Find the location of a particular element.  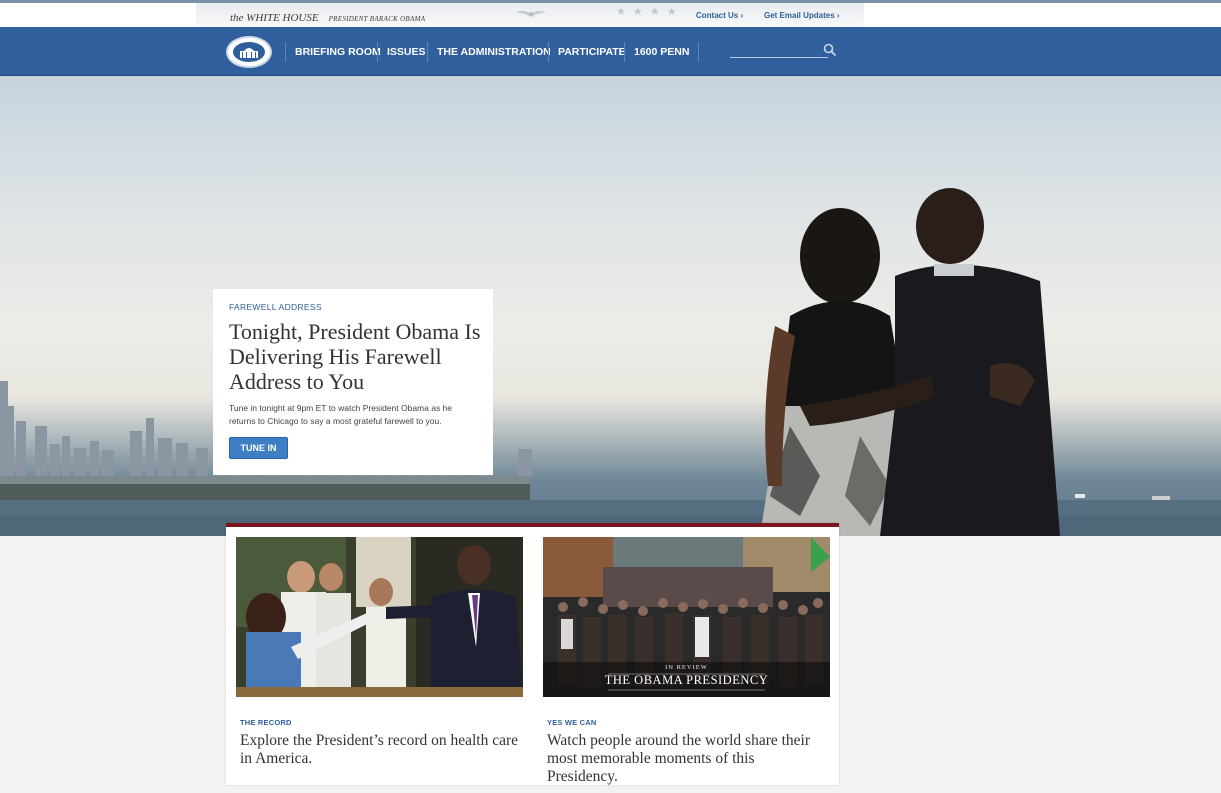

site-logo: the WHITE HOUSE PRESIDENT BARACK OBAMA is located at coordinates (327, 17).